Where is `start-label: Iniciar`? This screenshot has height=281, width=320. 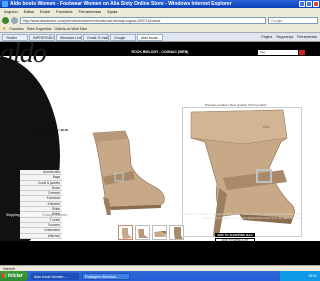
start-label: Iniciar is located at coordinates (15, 276).